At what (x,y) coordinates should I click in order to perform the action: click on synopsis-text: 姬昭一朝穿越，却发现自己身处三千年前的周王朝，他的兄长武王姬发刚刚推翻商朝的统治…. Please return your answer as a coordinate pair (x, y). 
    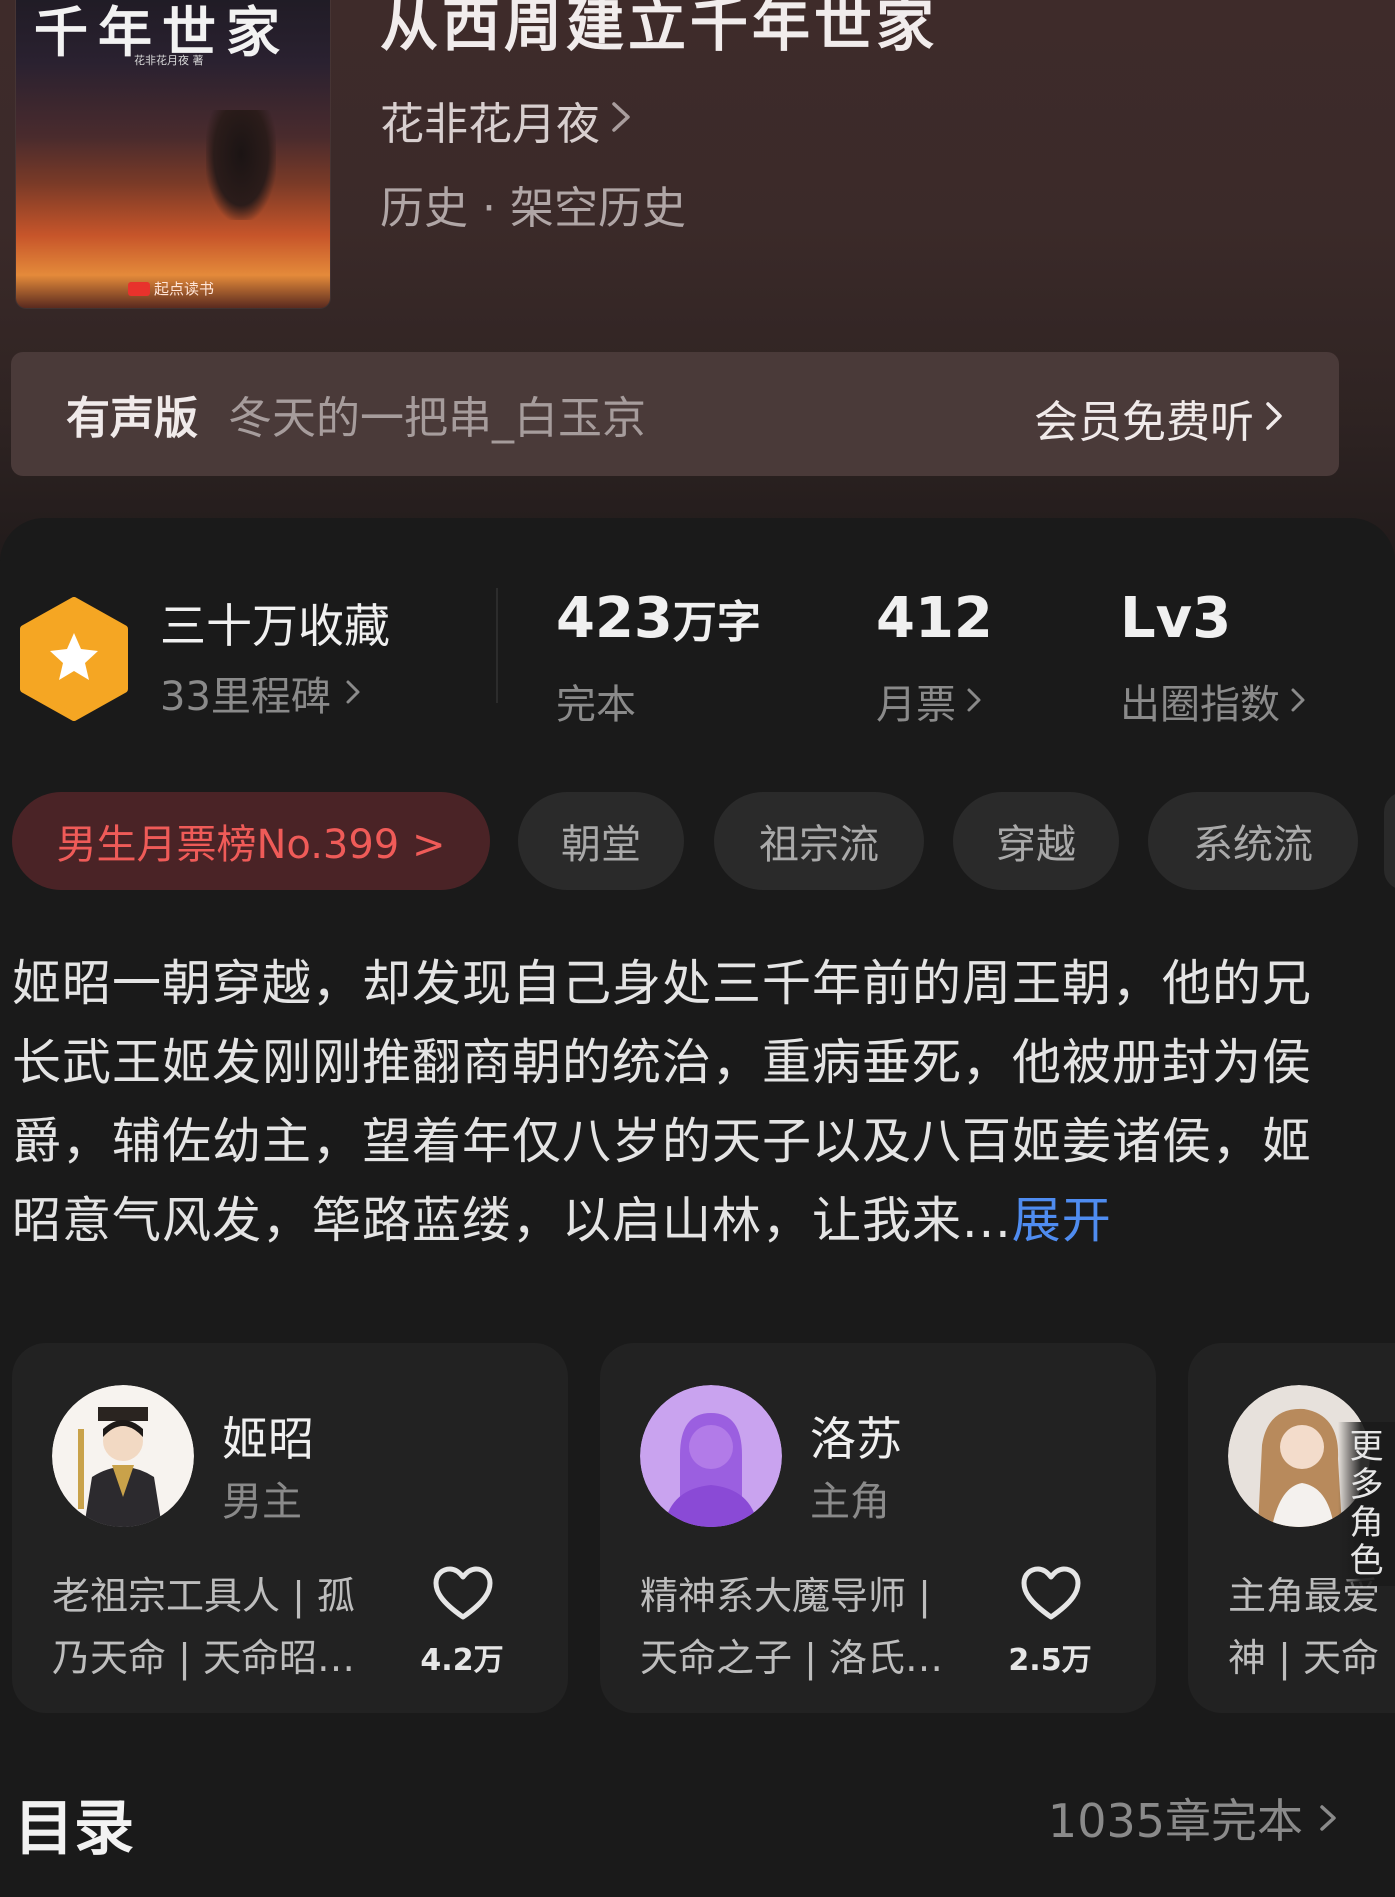
    Looking at the image, I should click on (662, 1102).